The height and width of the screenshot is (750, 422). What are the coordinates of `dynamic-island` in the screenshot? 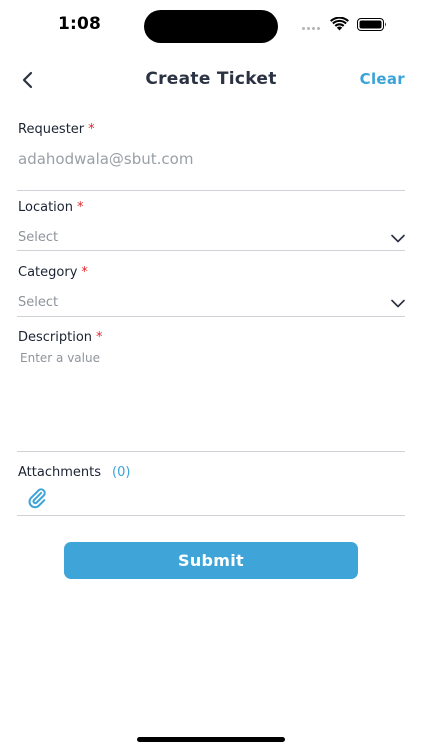 It's located at (211, 26).